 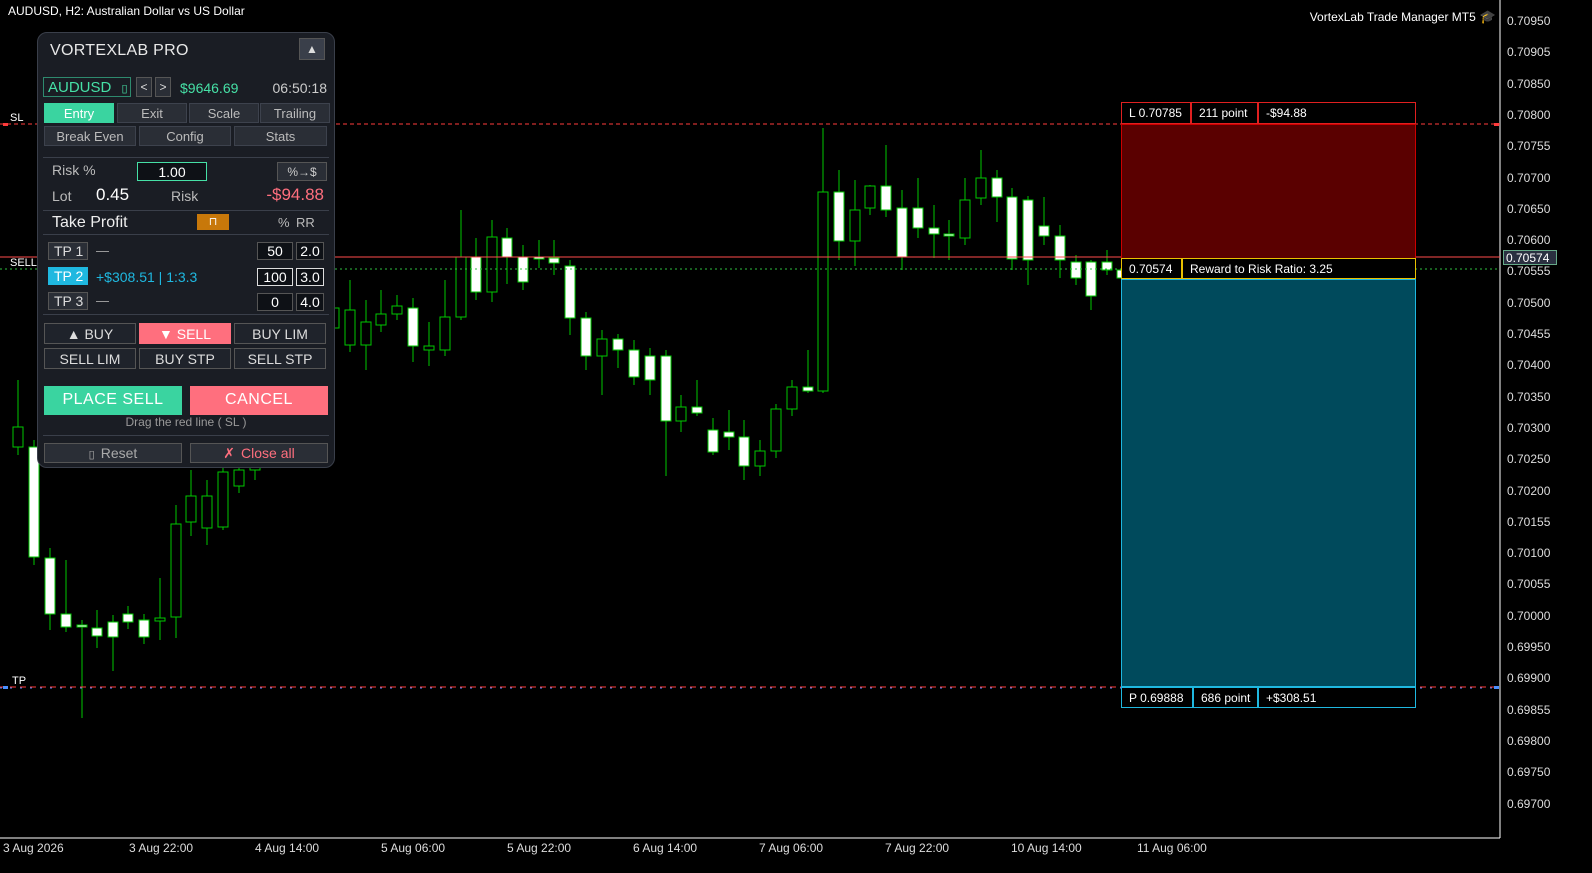 What do you see at coordinates (539, 848) in the screenshot?
I see `time-axis-label: 5 Aug 22:00` at bounding box center [539, 848].